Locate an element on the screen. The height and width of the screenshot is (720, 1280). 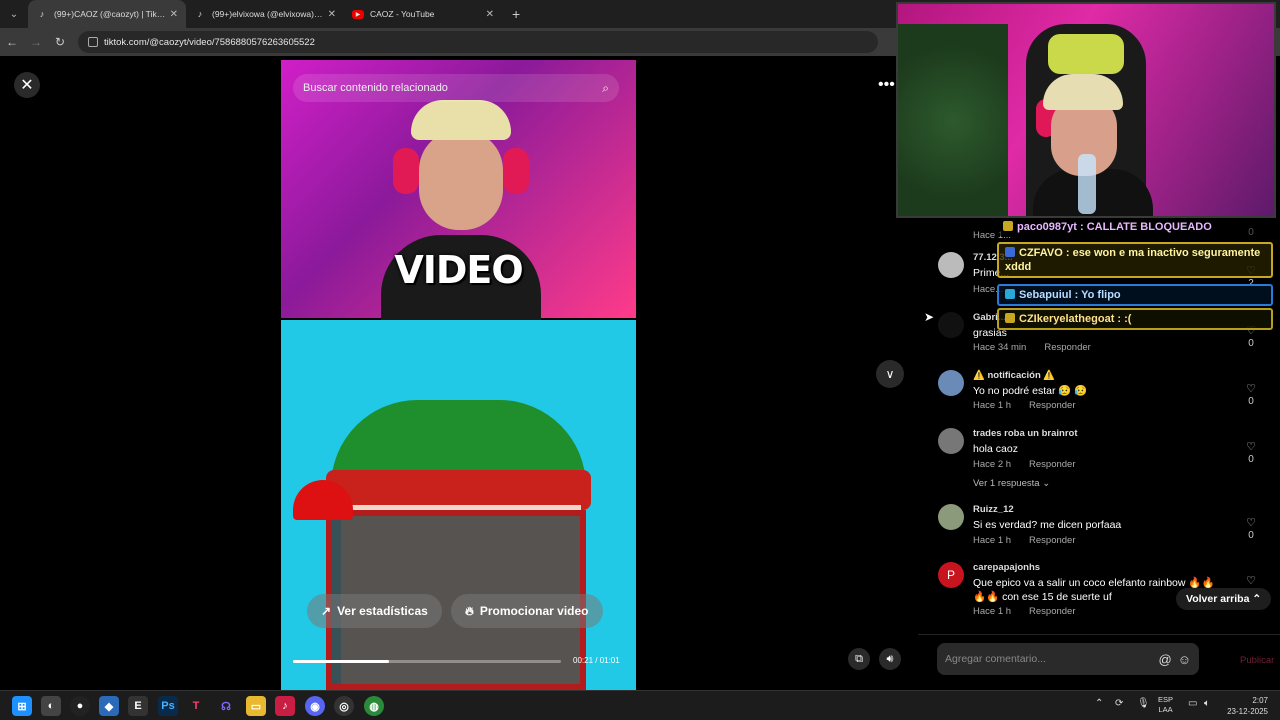
comment-time: Hace 34 min is located at coordinates (1000, 347).